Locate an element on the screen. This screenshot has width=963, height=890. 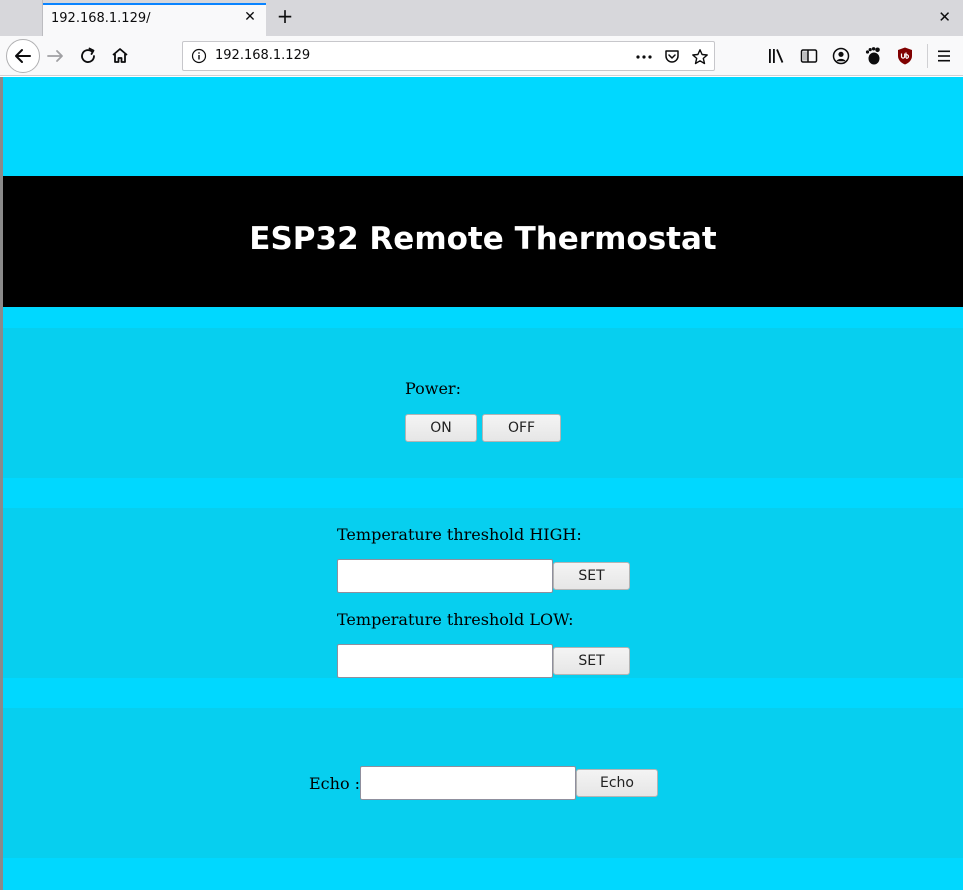
home-icon is located at coordinates (120, 55).